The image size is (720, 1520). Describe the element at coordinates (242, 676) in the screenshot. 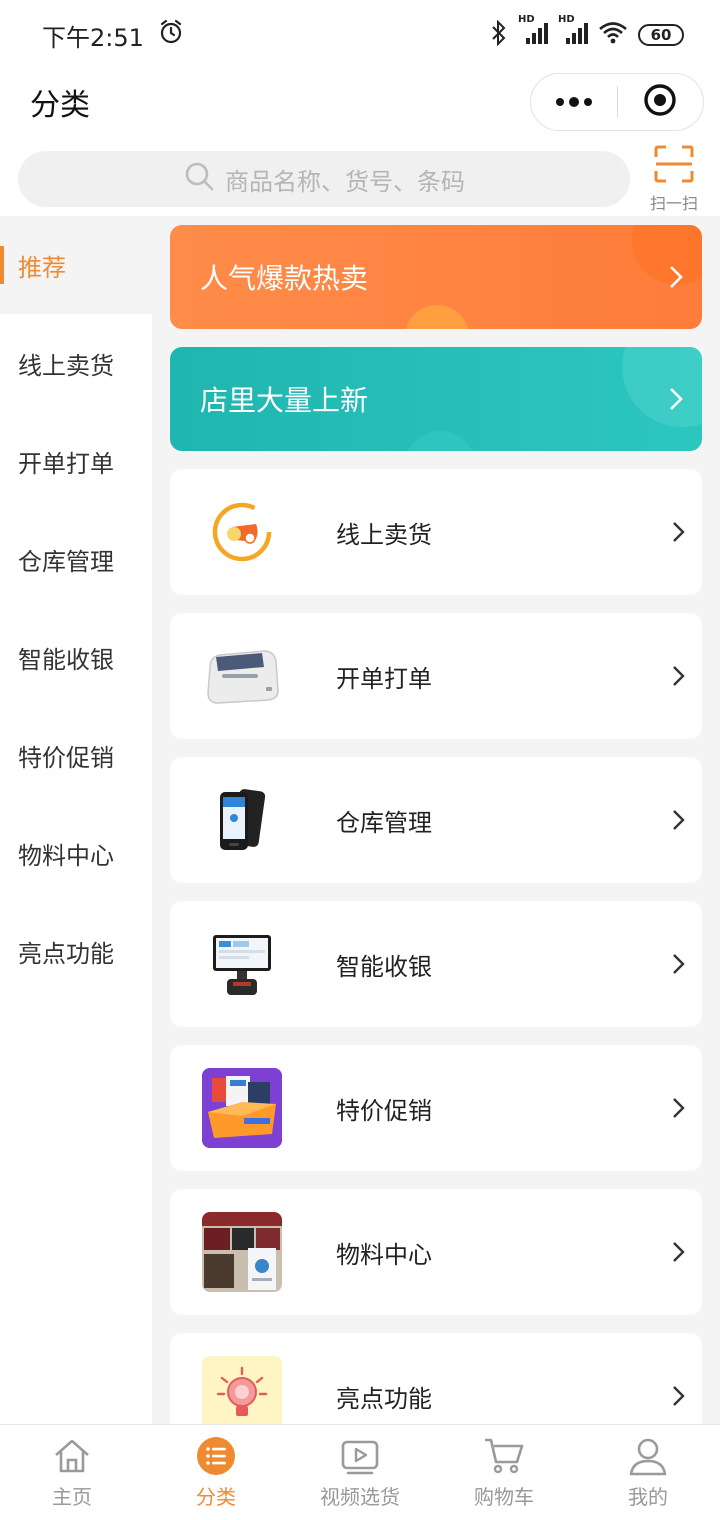

I see `receipt-printer-icon` at that location.